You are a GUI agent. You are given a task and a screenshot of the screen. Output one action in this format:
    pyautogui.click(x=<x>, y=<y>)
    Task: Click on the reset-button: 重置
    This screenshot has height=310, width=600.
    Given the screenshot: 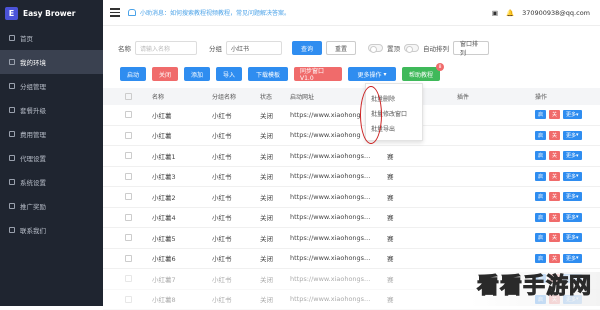 What is the action you would take?
    pyautogui.click(x=341, y=48)
    